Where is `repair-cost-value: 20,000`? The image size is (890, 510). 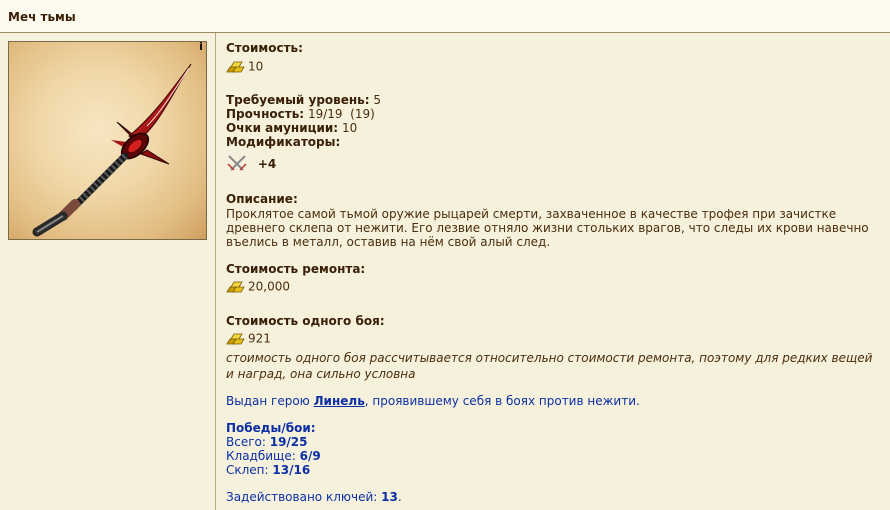
repair-cost-value: 20,000 is located at coordinates (269, 286).